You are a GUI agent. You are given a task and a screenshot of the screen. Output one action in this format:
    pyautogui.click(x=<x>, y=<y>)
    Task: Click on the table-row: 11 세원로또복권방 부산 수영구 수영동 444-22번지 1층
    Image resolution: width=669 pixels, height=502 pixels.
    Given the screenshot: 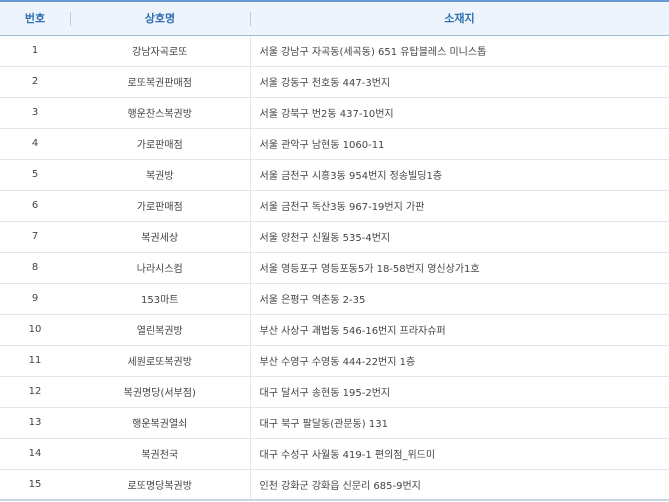 What is the action you would take?
    pyautogui.click(x=334, y=361)
    